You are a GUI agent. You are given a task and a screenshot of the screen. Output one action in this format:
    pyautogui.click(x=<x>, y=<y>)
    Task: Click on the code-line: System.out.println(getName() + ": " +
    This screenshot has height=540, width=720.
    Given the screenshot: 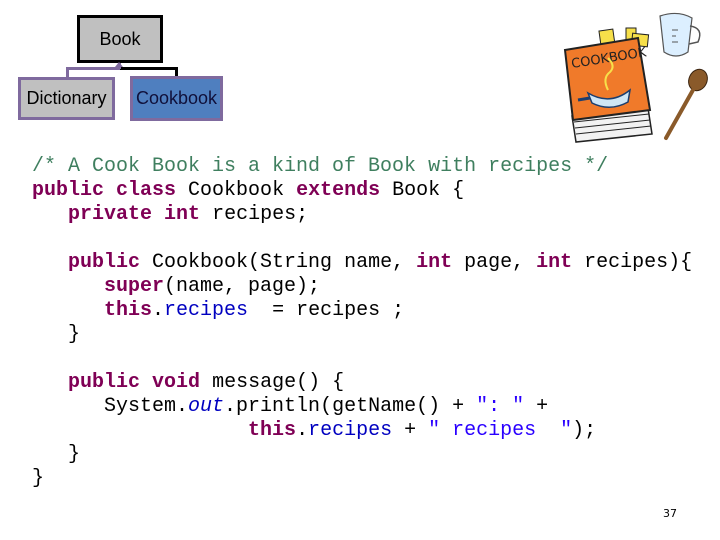 What is the action you would take?
    pyautogui.click(x=362, y=407)
    